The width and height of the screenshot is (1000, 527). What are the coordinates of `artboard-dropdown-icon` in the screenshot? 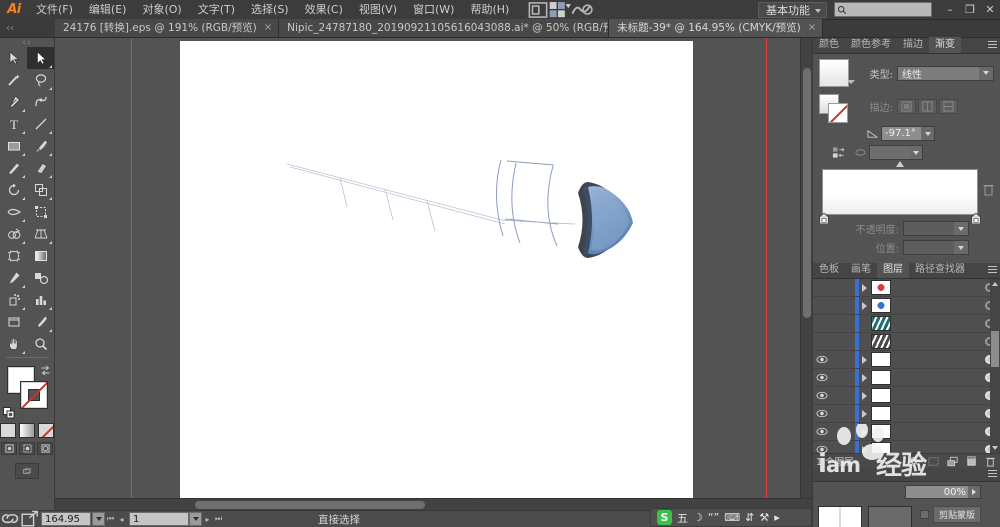 It's located at (195, 519).